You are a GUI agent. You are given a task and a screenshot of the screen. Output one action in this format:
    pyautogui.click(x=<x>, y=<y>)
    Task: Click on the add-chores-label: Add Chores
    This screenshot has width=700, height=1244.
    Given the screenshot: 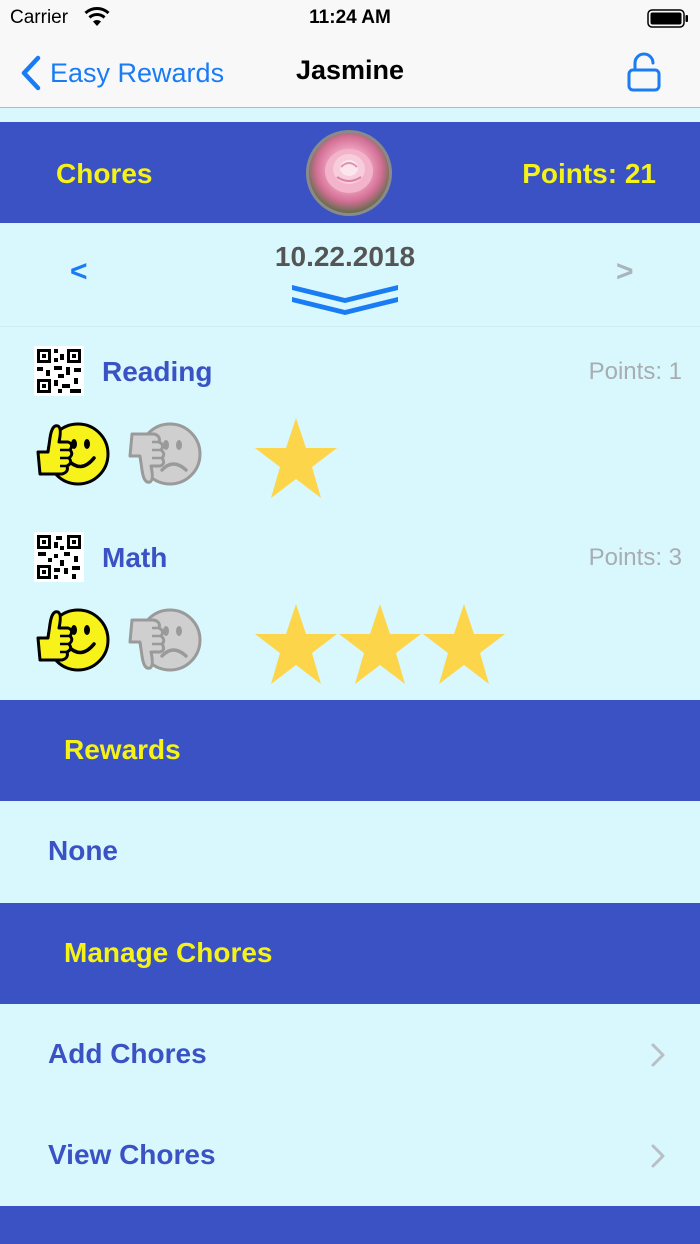 What is the action you would take?
    pyautogui.click(x=127, y=1053)
    